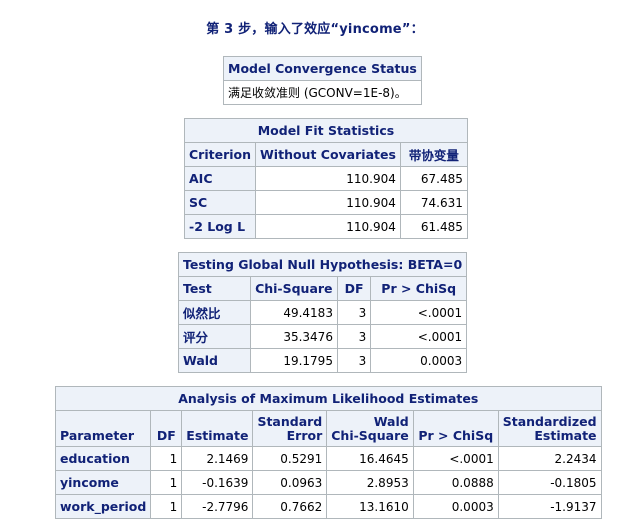 This screenshot has width=630, height=527. Describe the element at coordinates (370, 435) in the screenshot. I see `mle-header-wald-line2: Chi-Square` at that location.